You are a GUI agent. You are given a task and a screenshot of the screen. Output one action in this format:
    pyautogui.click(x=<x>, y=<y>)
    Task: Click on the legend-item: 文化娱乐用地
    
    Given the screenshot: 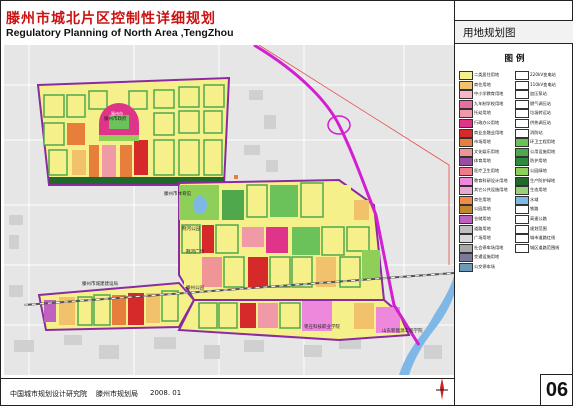 What is the action you would take?
    pyautogui.click(x=486, y=152)
    